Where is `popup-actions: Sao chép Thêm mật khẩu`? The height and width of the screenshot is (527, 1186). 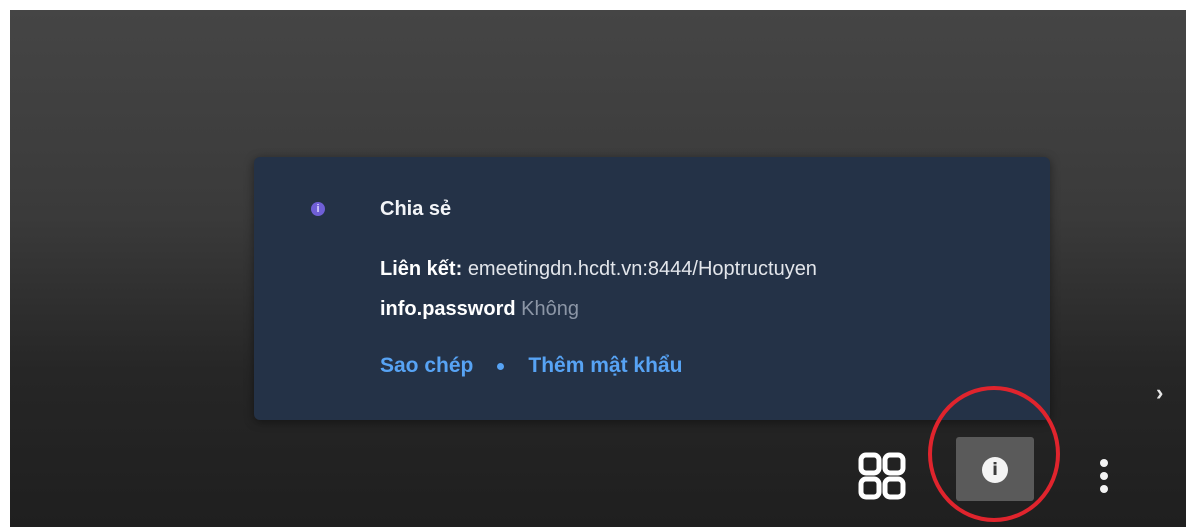 popup-actions: Sao chép Thêm mật khẩu is located at coordinates (531, 366).